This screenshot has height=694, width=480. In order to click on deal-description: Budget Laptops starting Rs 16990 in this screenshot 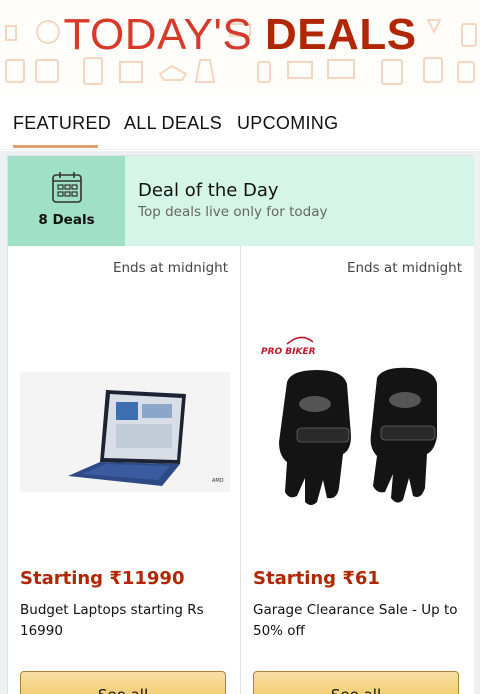, I will do `click(112, 620)`.